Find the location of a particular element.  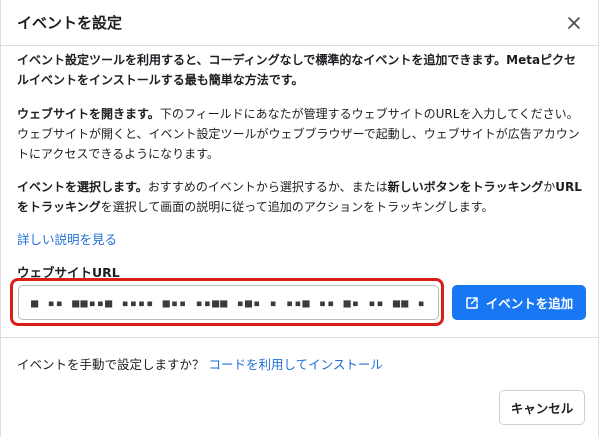

dialog-header: イベントを設定 is located at coordinates (299, 23).